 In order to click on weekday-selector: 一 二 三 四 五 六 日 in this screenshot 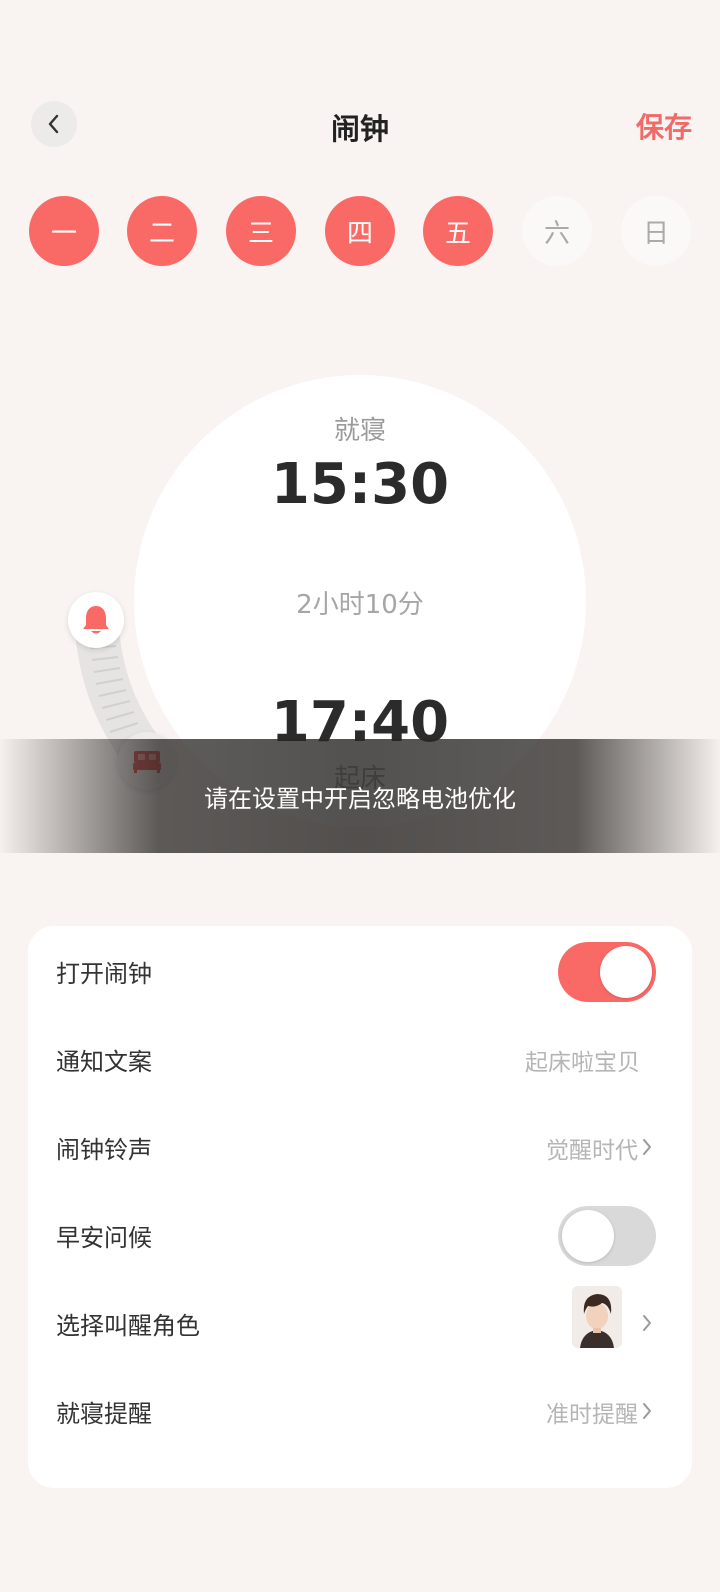, I will do `click(360, 231)`.